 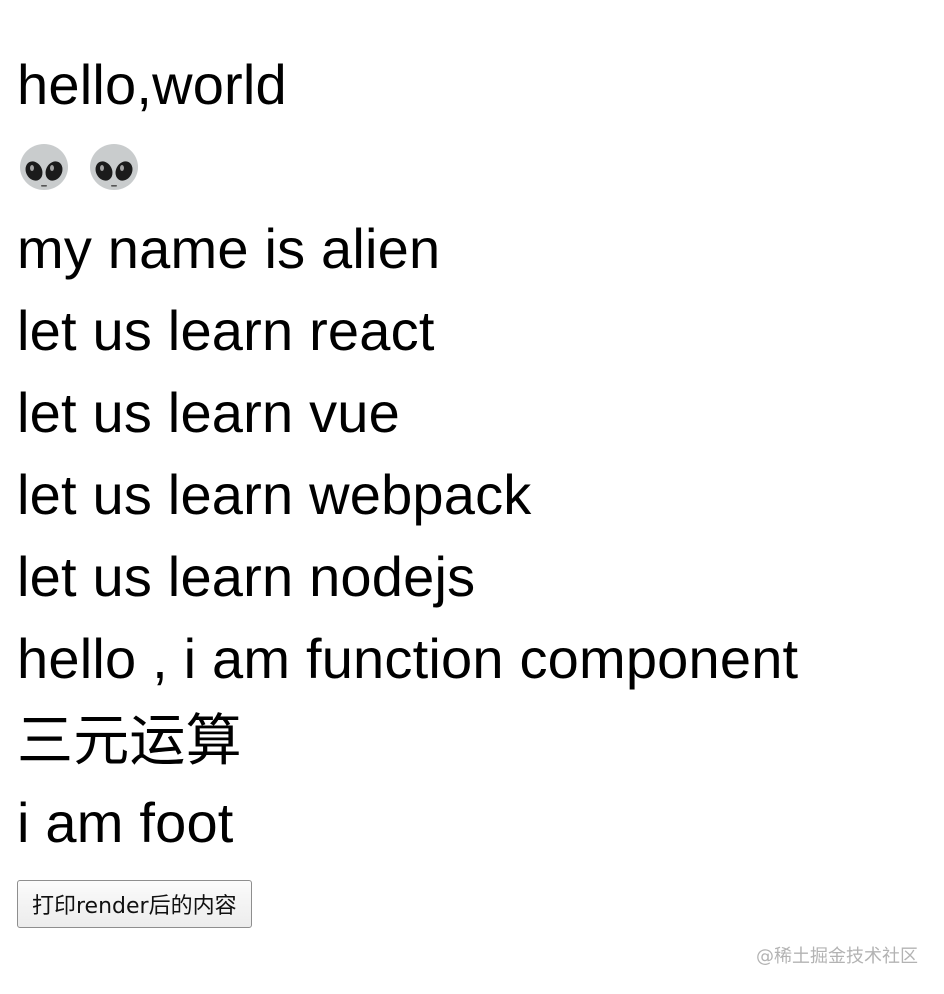 What do you see at coordinates (274, 494) in the screenshot?
I see `learn-webpack-text: let us learn webpack` at bounding box center [274, 494].